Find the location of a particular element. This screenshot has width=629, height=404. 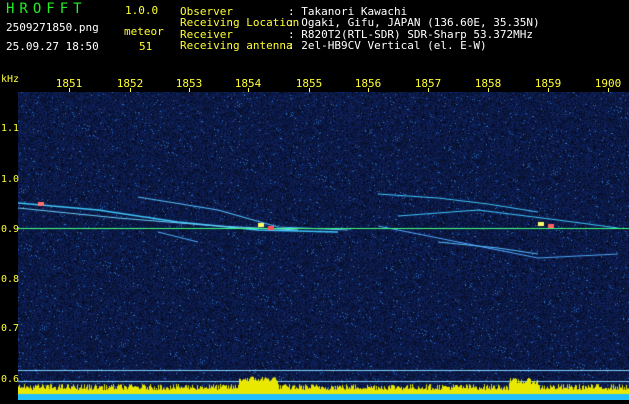

frequency-tick-label: 0.9 is located at coordinates (10, 229).